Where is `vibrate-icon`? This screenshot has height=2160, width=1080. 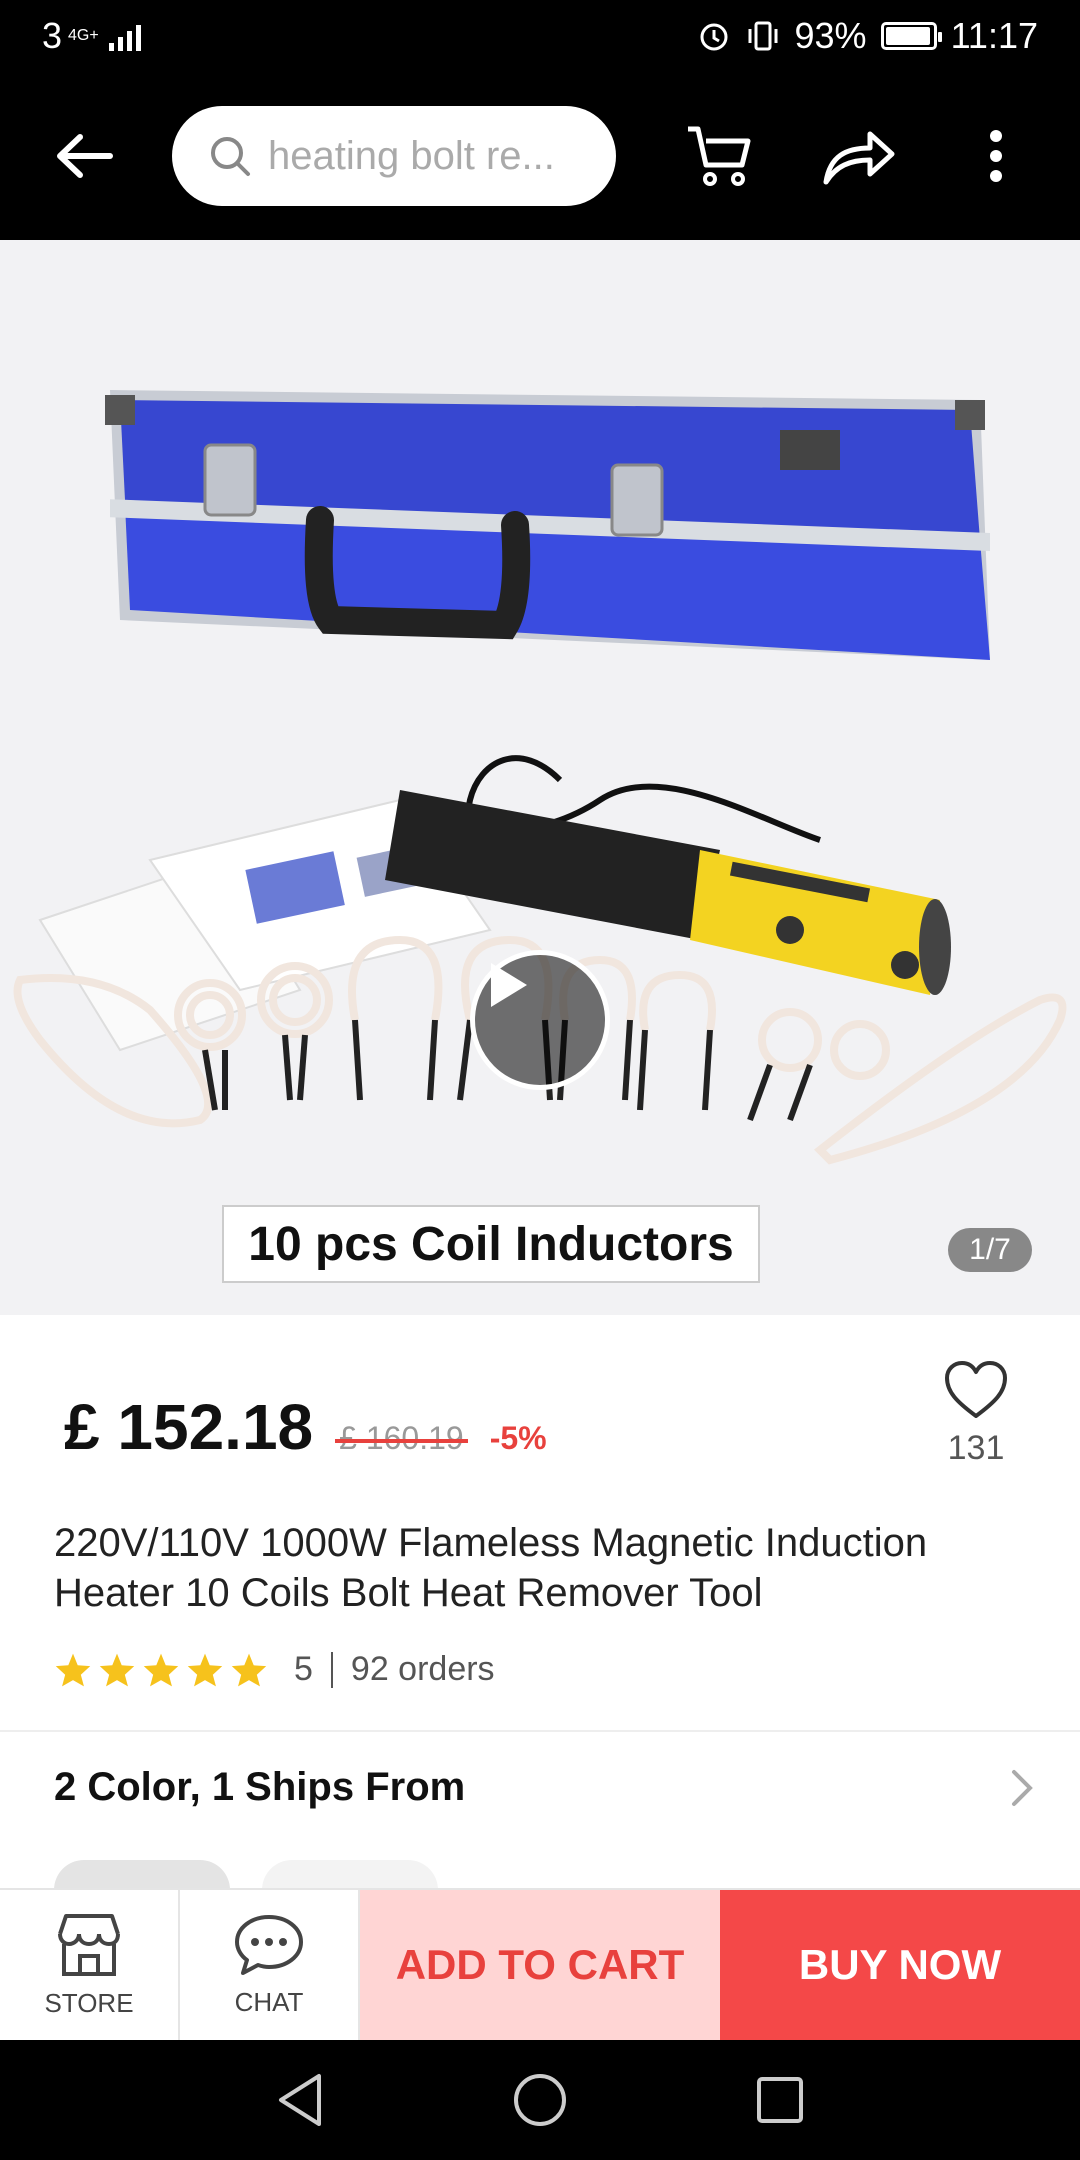
vibrate-icon is located at coordinates (763, 36).